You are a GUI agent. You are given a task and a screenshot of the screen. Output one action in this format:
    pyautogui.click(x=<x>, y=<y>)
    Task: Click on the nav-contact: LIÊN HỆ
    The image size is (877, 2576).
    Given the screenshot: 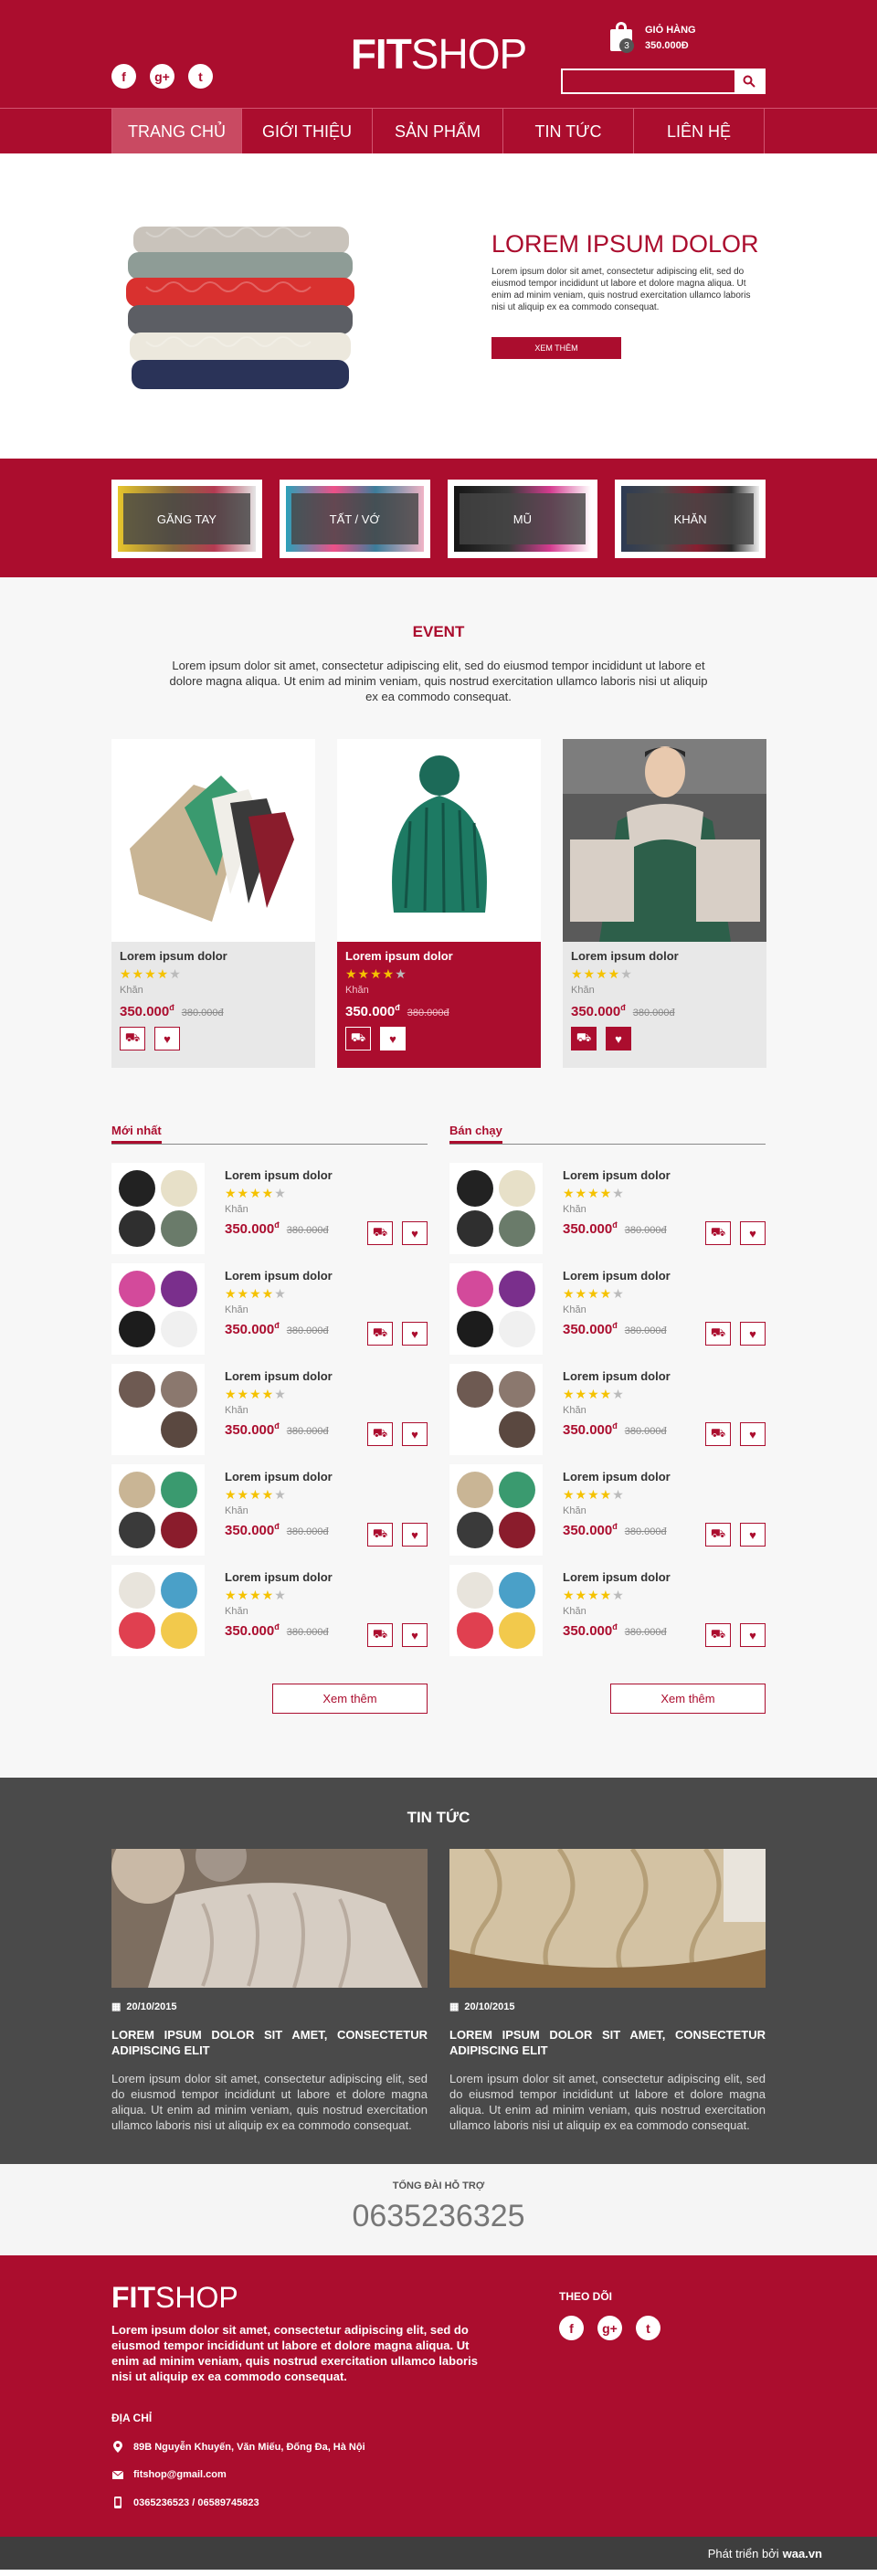 What is the action you would take?
    pyautogui.click(x=700, y=131)
    